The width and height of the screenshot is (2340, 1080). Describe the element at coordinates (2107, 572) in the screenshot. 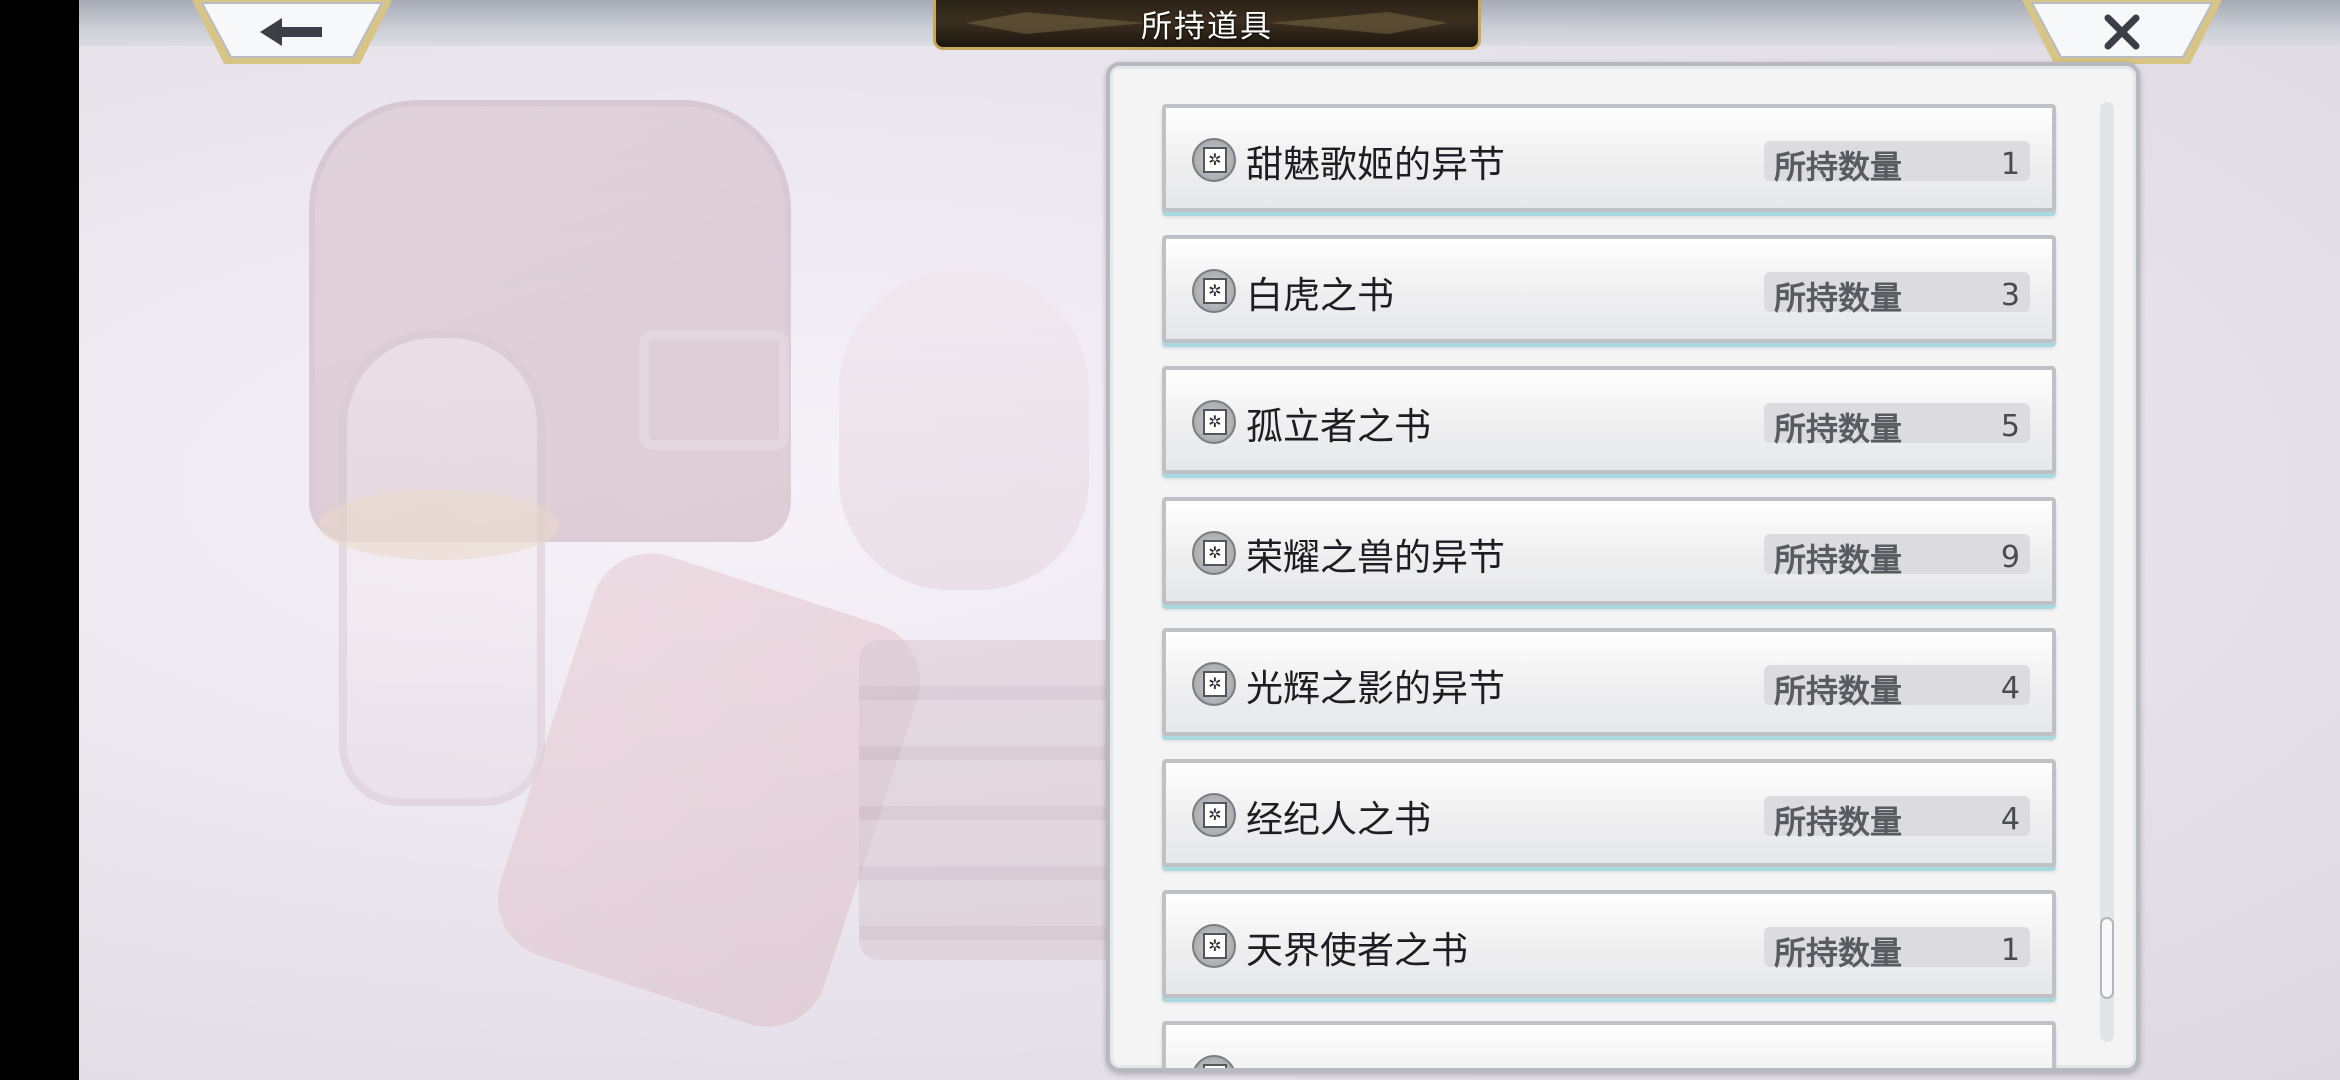

I see `scrollbar-track` at that location.